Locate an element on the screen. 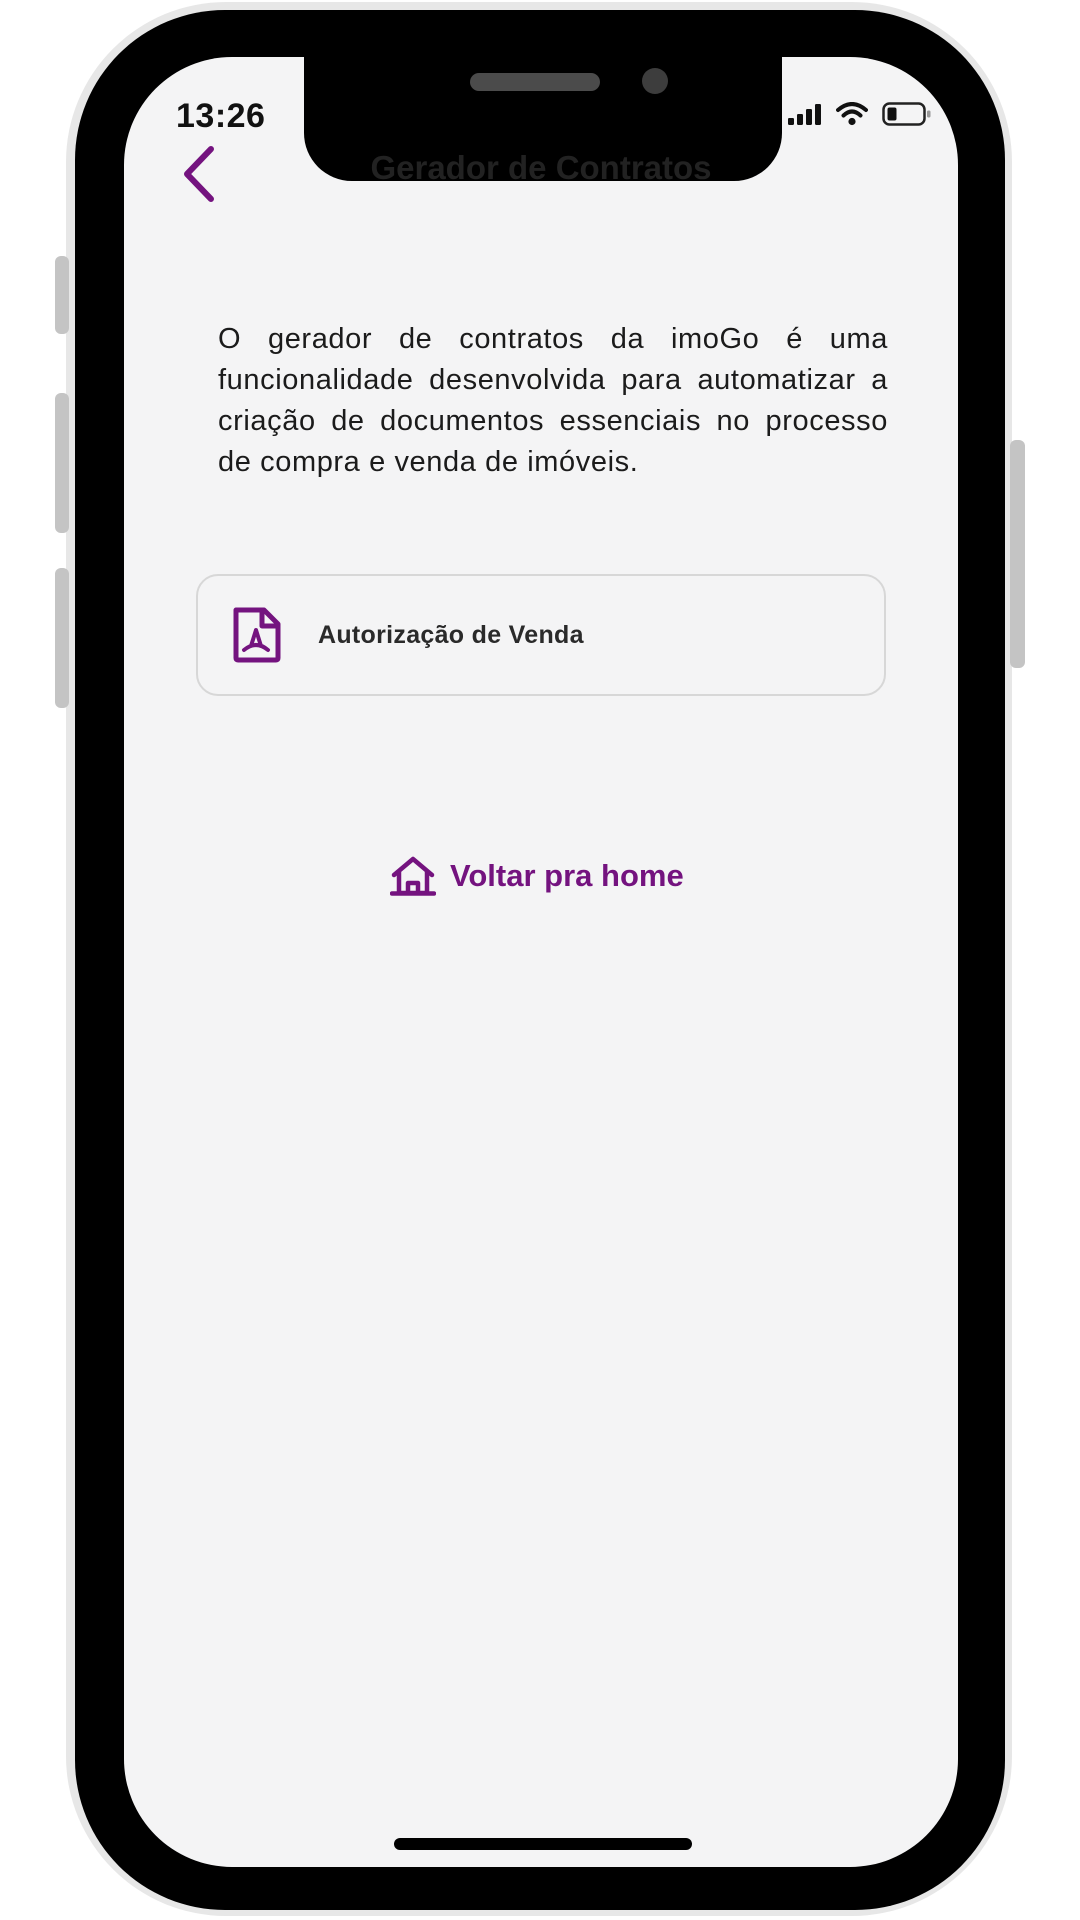 Image resolution: width=1080 pixels, height=1920 pixels. power-button is located at coordinates (1017, 554).